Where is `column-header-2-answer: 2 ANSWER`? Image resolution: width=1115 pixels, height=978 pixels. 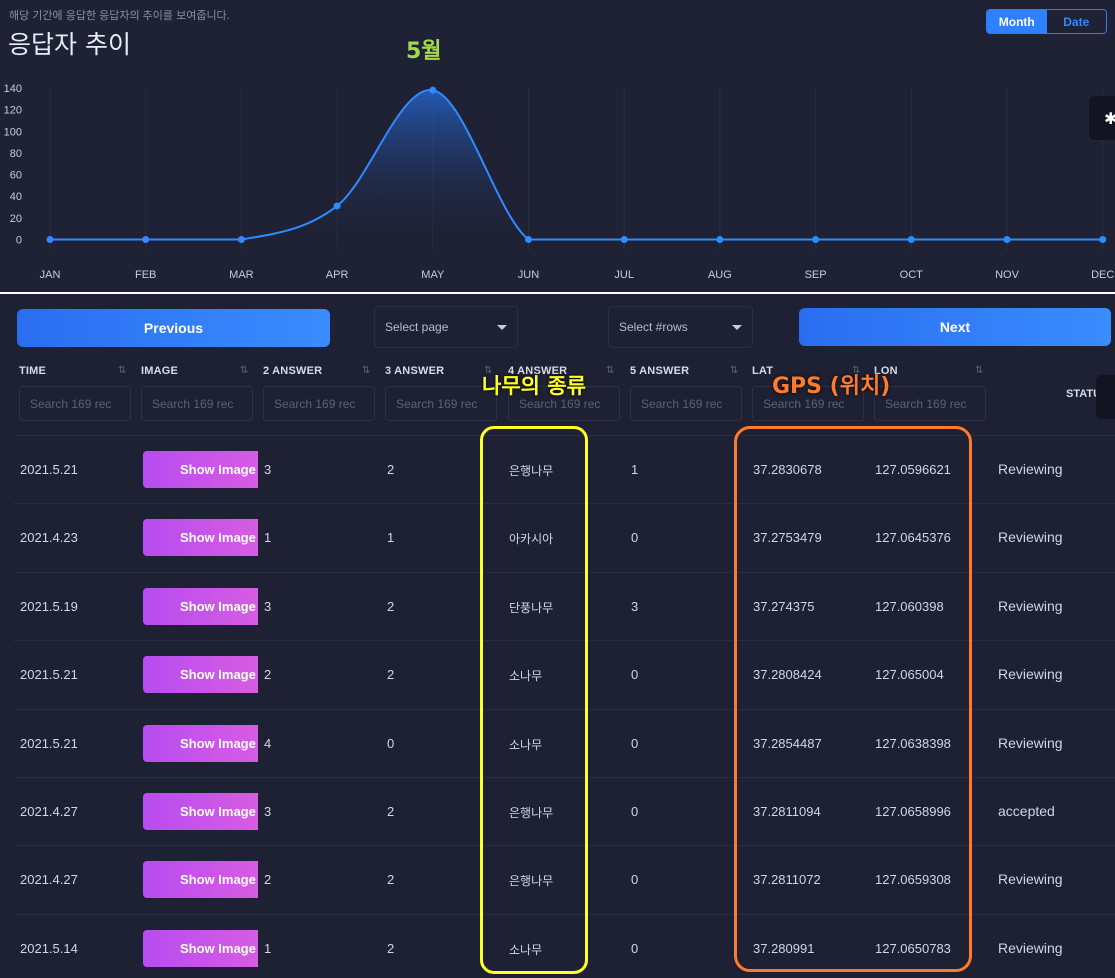 column-header-2-answer: 2 ANSWER is located at coordinates (292, 371).